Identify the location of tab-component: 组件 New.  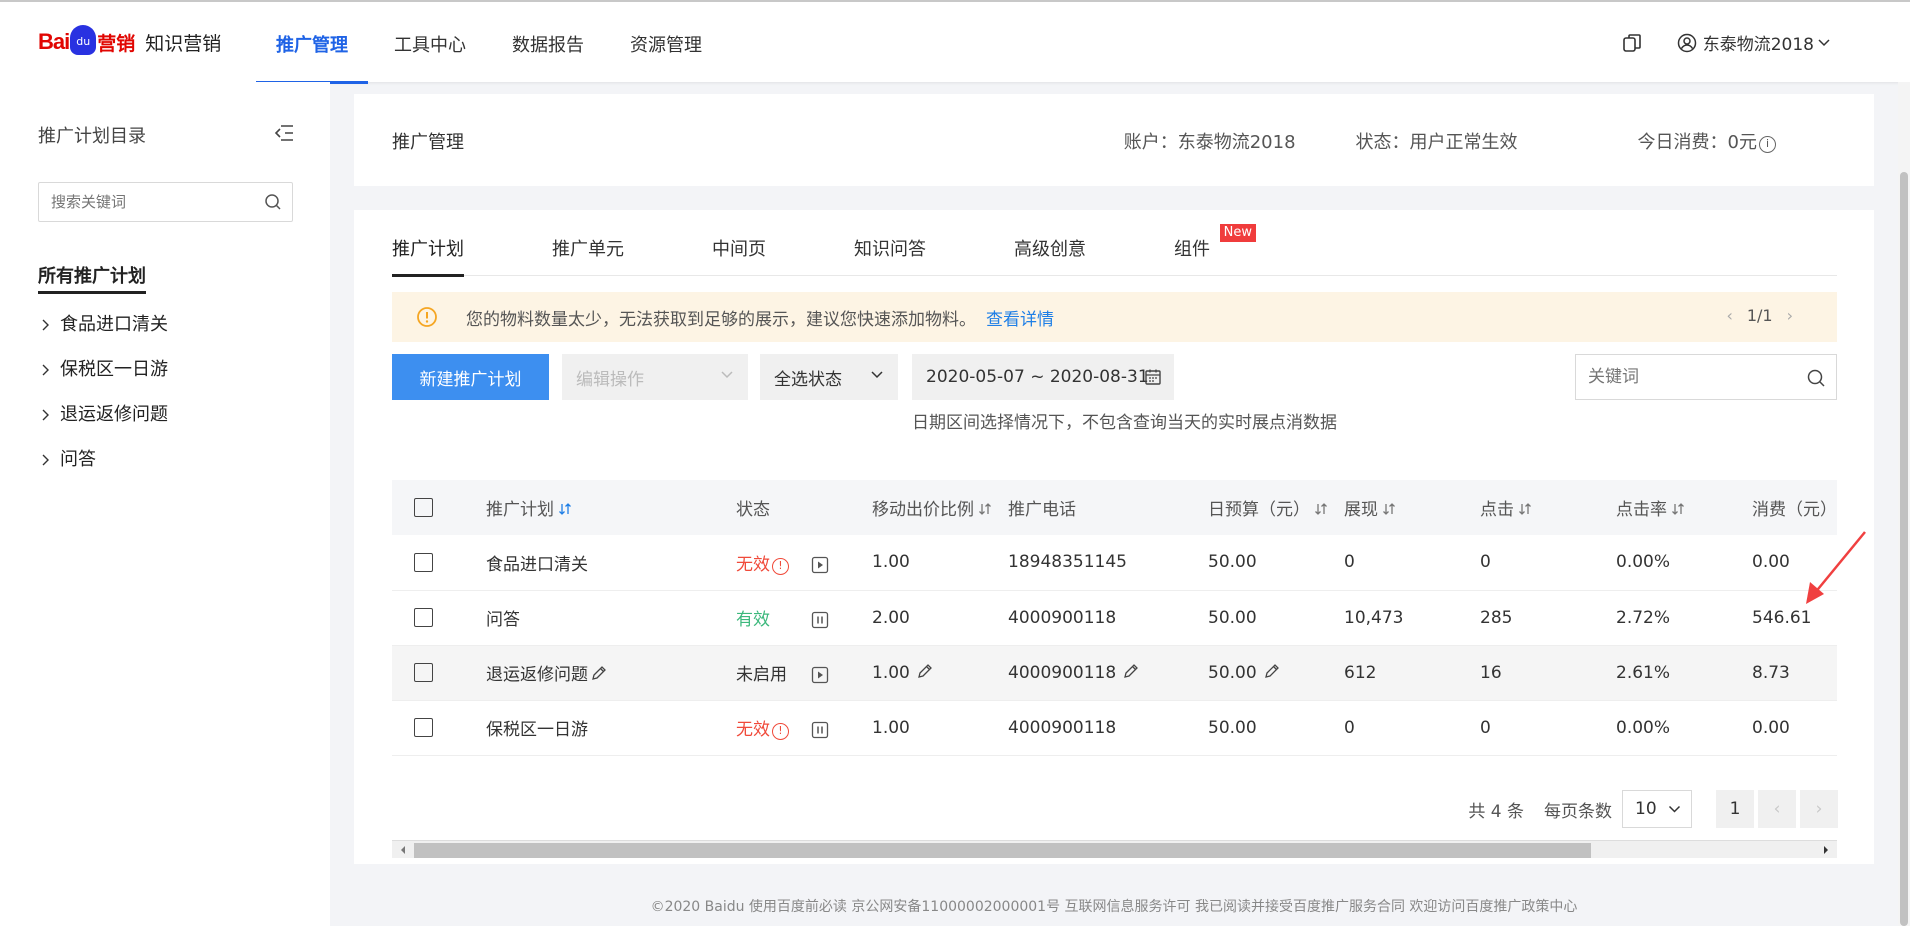
(1215, 250).